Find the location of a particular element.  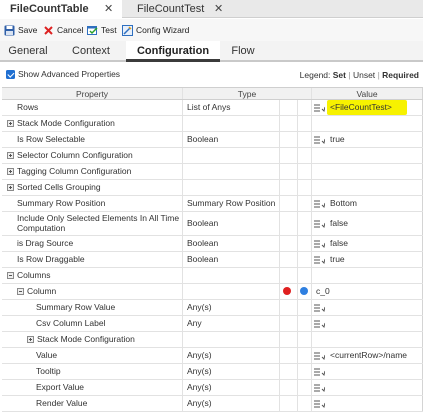

move-down-icon is located at coordinates (304, 291).